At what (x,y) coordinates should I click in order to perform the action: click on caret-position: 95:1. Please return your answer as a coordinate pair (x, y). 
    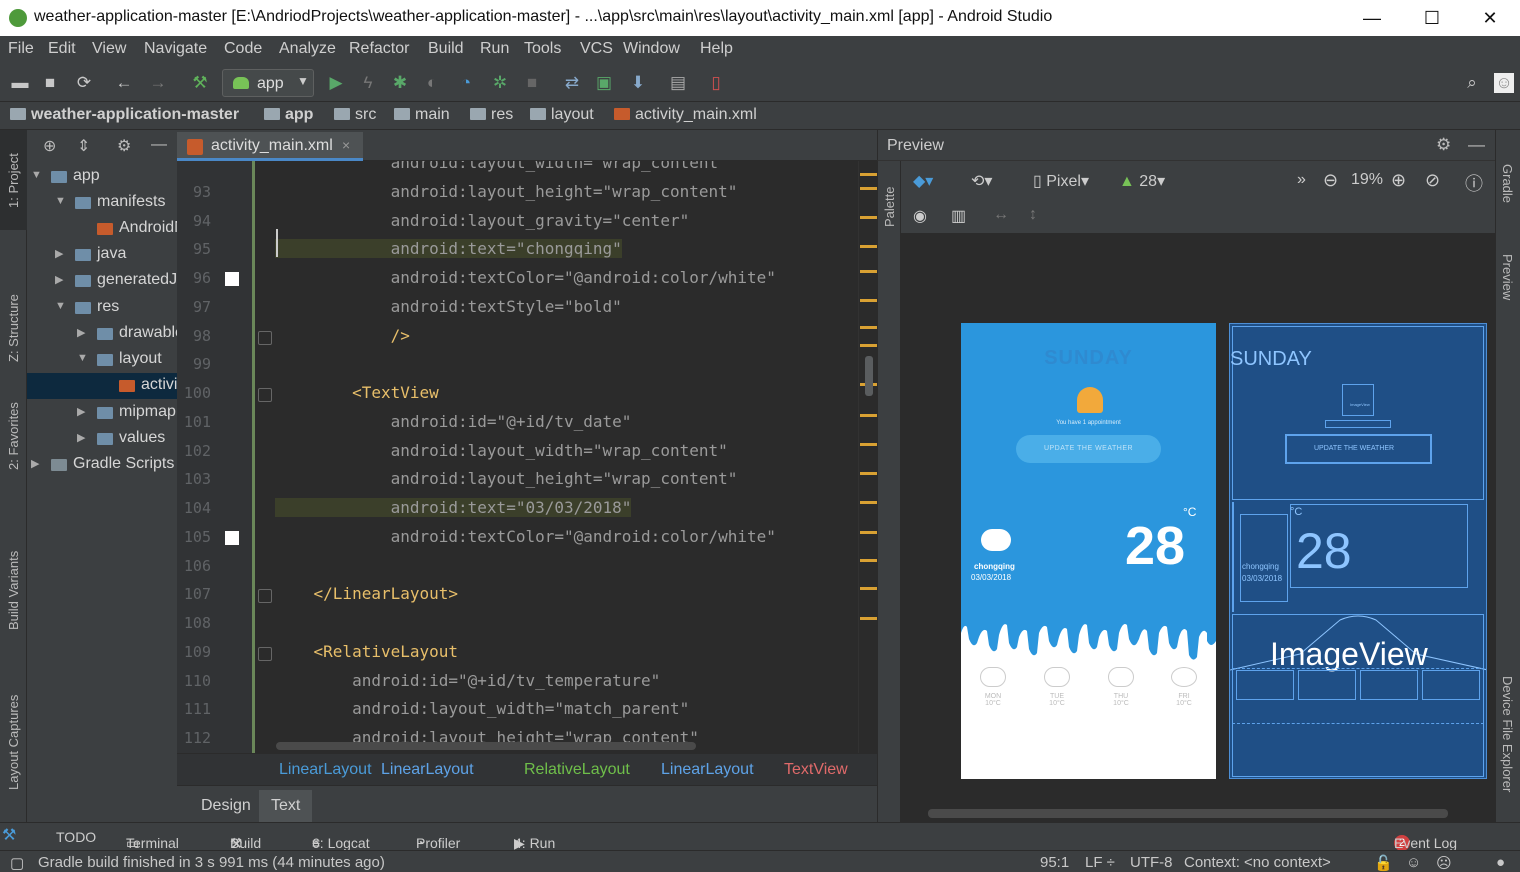
    Looking at the image, I should click on (1054, 862).